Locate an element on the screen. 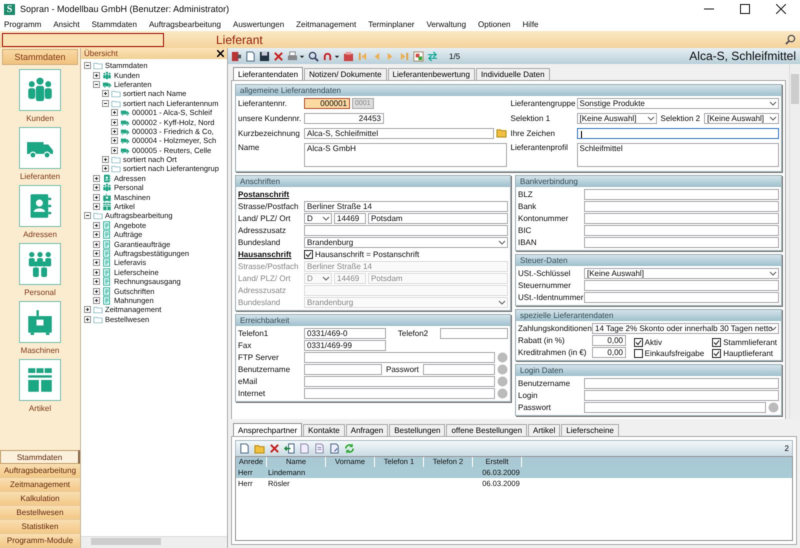 The width and height of the screenshot is (800, 548). sidebar-item-label: Adressen is located at coordinates (40, 234).